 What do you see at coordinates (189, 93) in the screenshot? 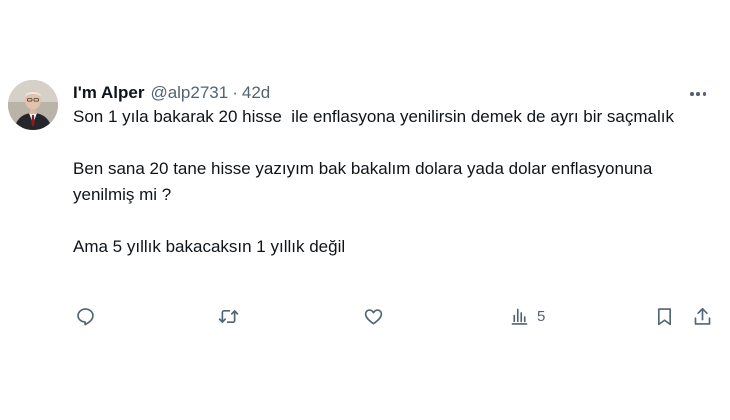
I see `author-handle: @alp2731` at bounding box center [189, 93].